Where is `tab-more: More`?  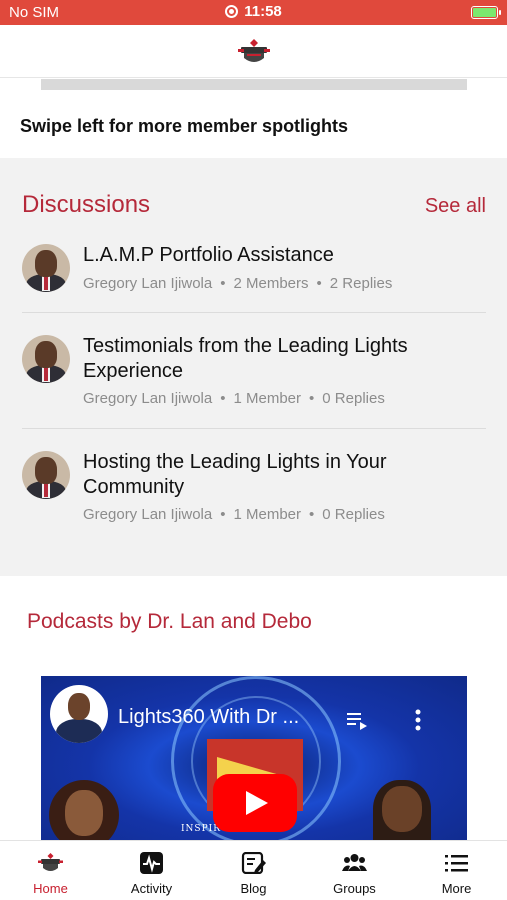 tab-more: More is located at coordinates (456, 870).